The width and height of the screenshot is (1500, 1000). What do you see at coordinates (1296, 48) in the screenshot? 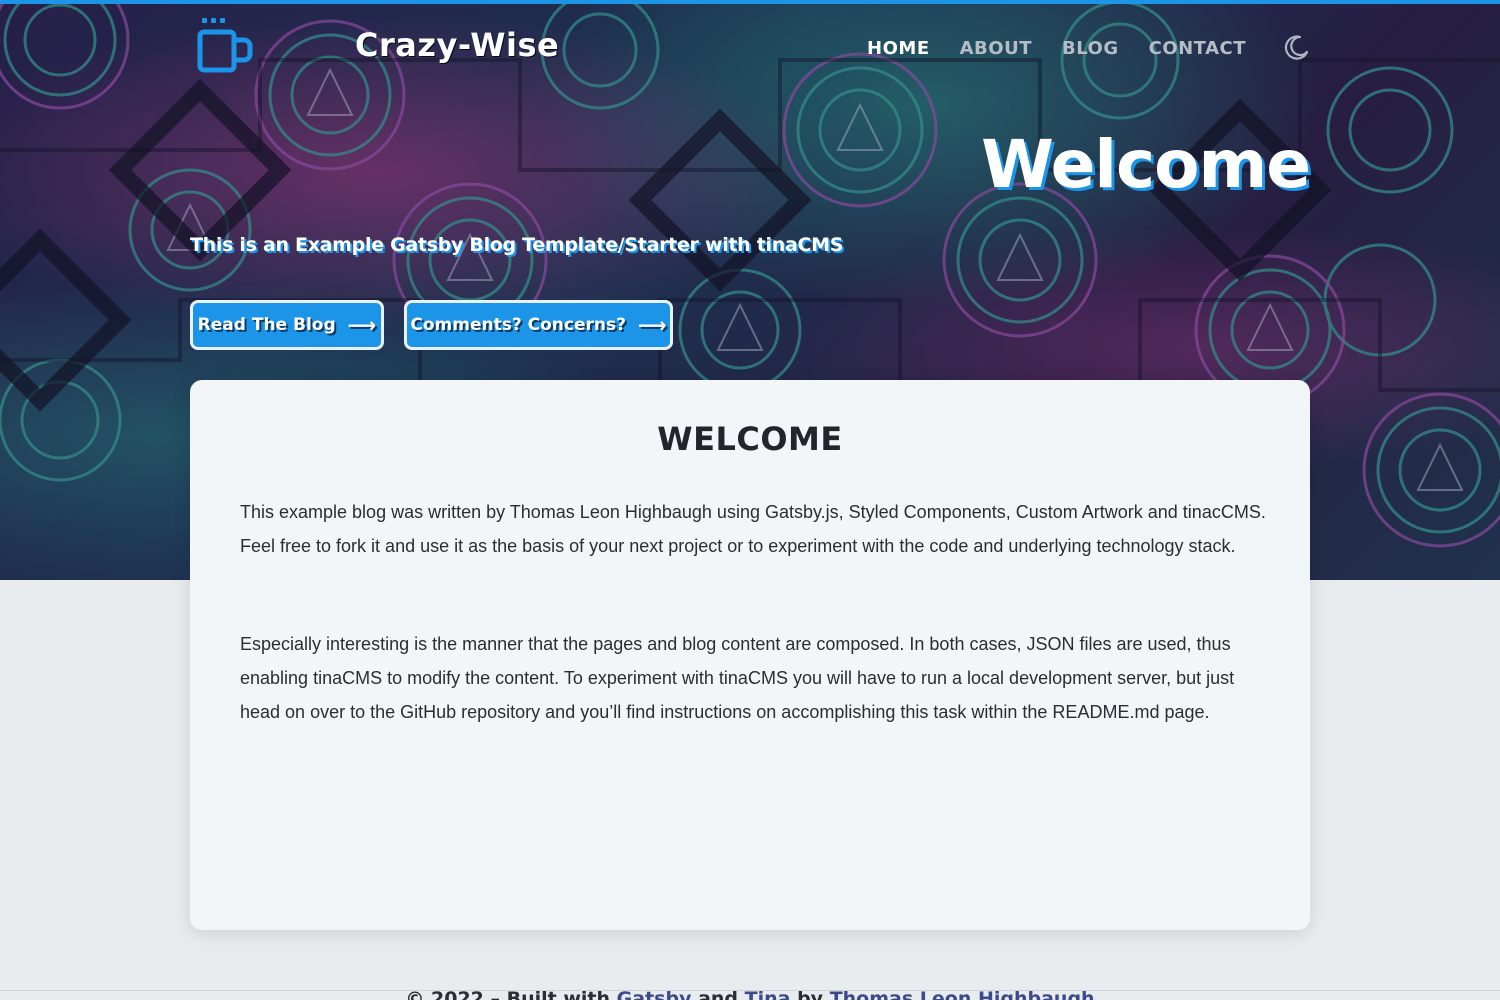
I see `moon-icon` at bounding box center [1296, 48].